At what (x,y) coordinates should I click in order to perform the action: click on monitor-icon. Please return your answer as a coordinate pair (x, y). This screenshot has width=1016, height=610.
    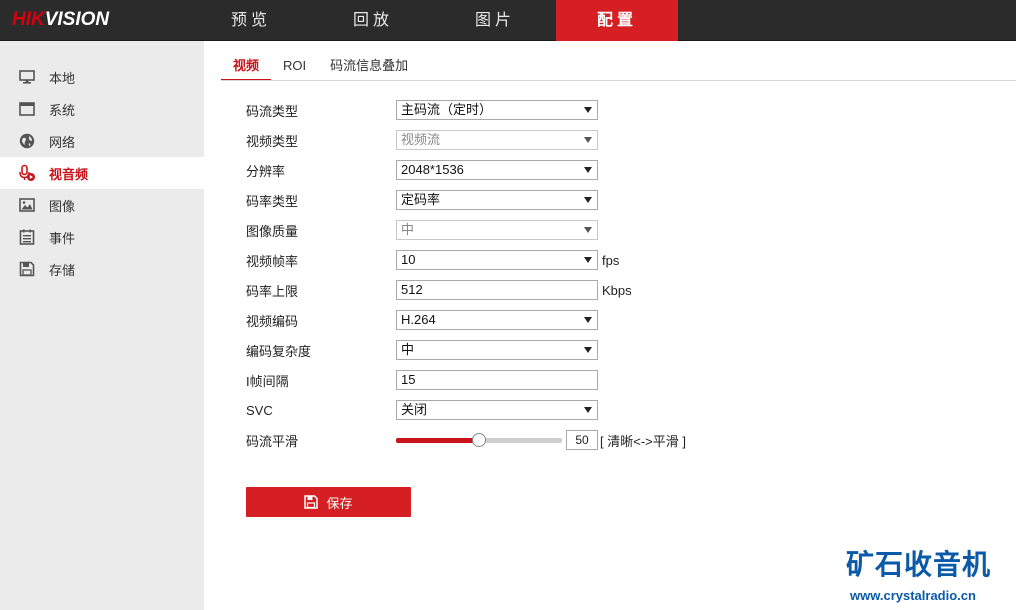
    Looking at the image, I should click on (27, 77).